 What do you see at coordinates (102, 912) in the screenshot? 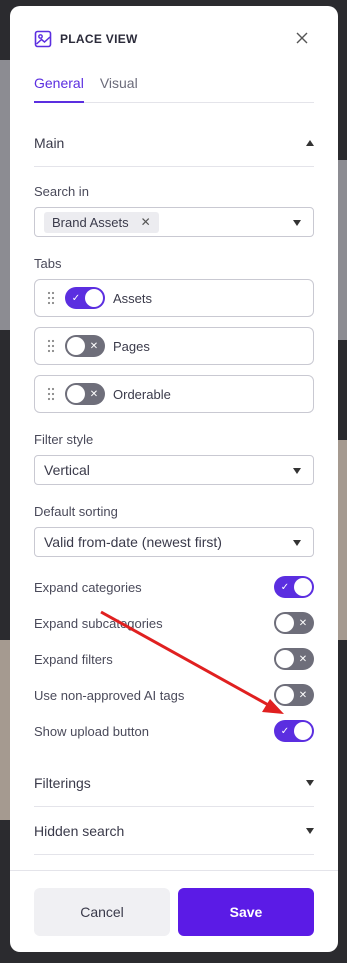
I see `cancel-button: Cancel` at bounding box center [102, 912].